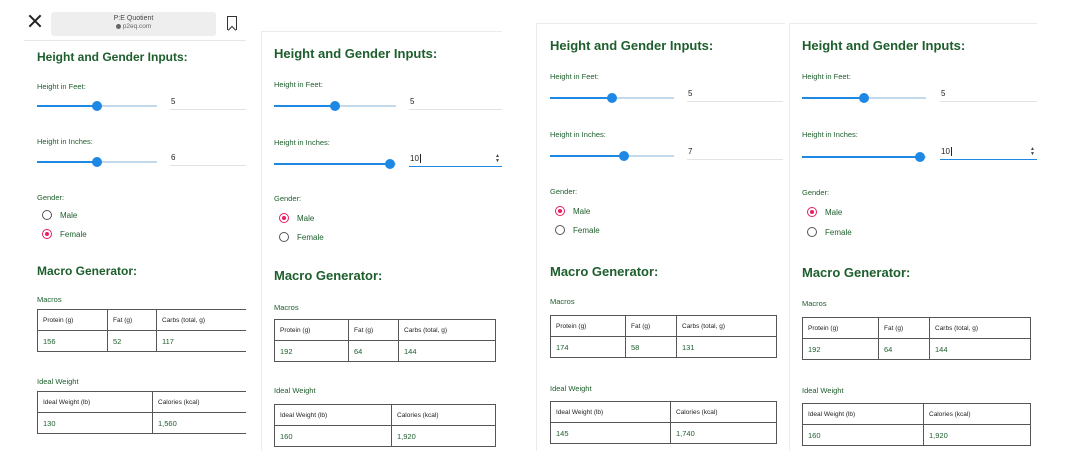  Describe the element at coordinates (72, 341) in the screenshot. I see `protein-value: 156` at that location.